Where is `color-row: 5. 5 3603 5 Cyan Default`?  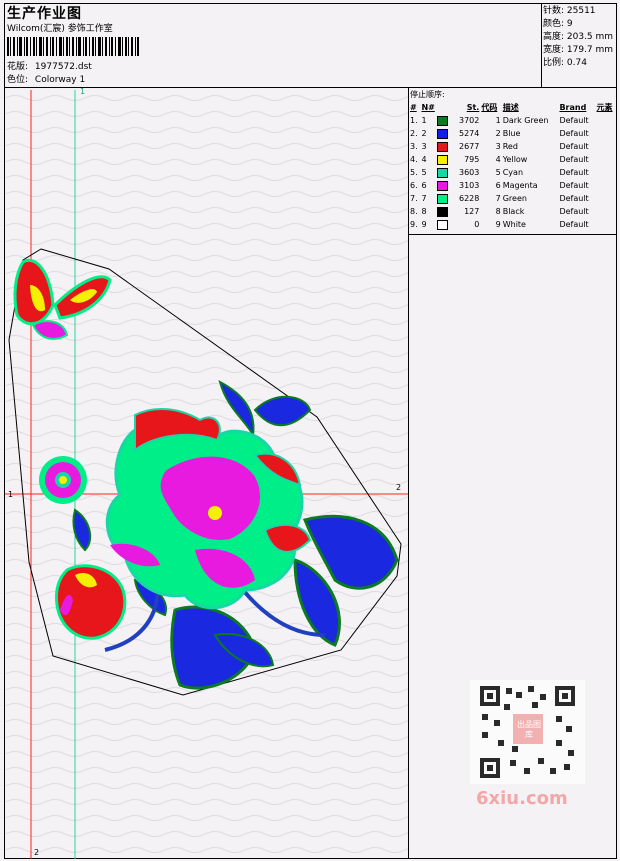 color-row: 5. 5 3603 5 Cyan Default is located at coordinates (513, 172).